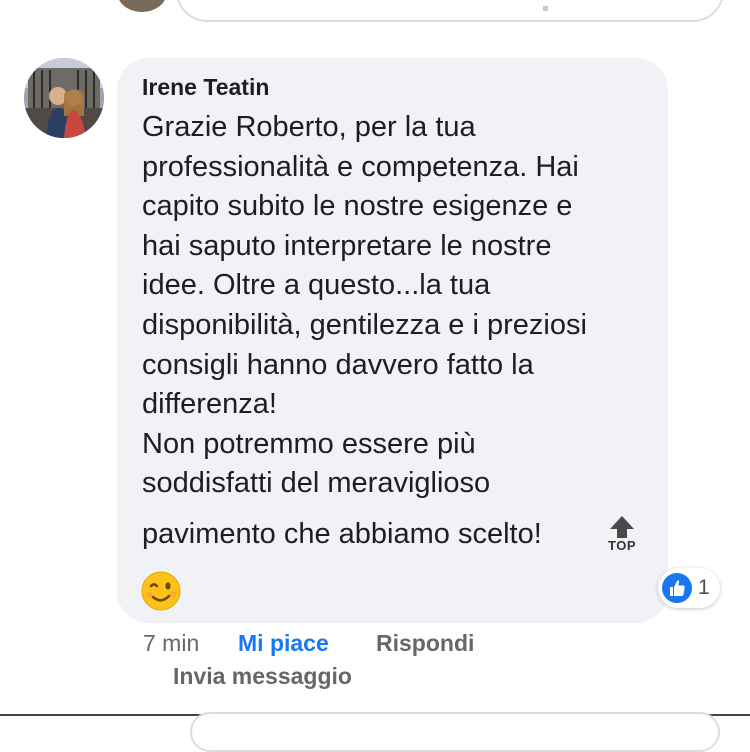 The width and height of the screenshot is (750, 752). Describe the element at coordinates (142, 6) in the screenshot. I see `previous-avatar` at that location.